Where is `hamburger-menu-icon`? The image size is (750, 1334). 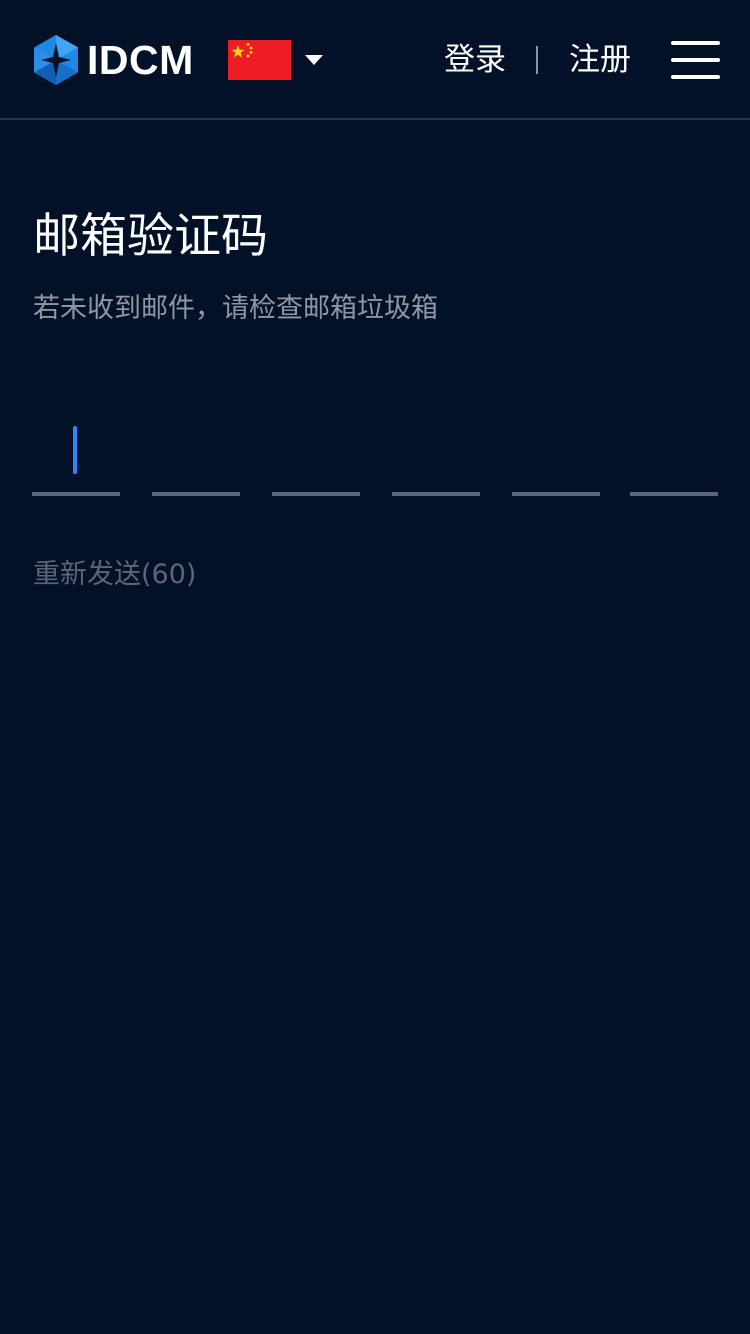
hamburger-menu-icon is located at coordinates (695, 60).